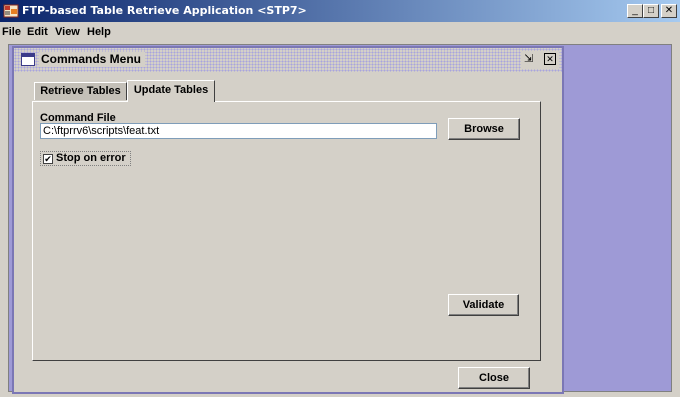 The image size is (680, 397). What do you see at coordinates (92, 59) in the screenshot?
I see `frame-title: Commands Menu` at bounding box center [92, 59].